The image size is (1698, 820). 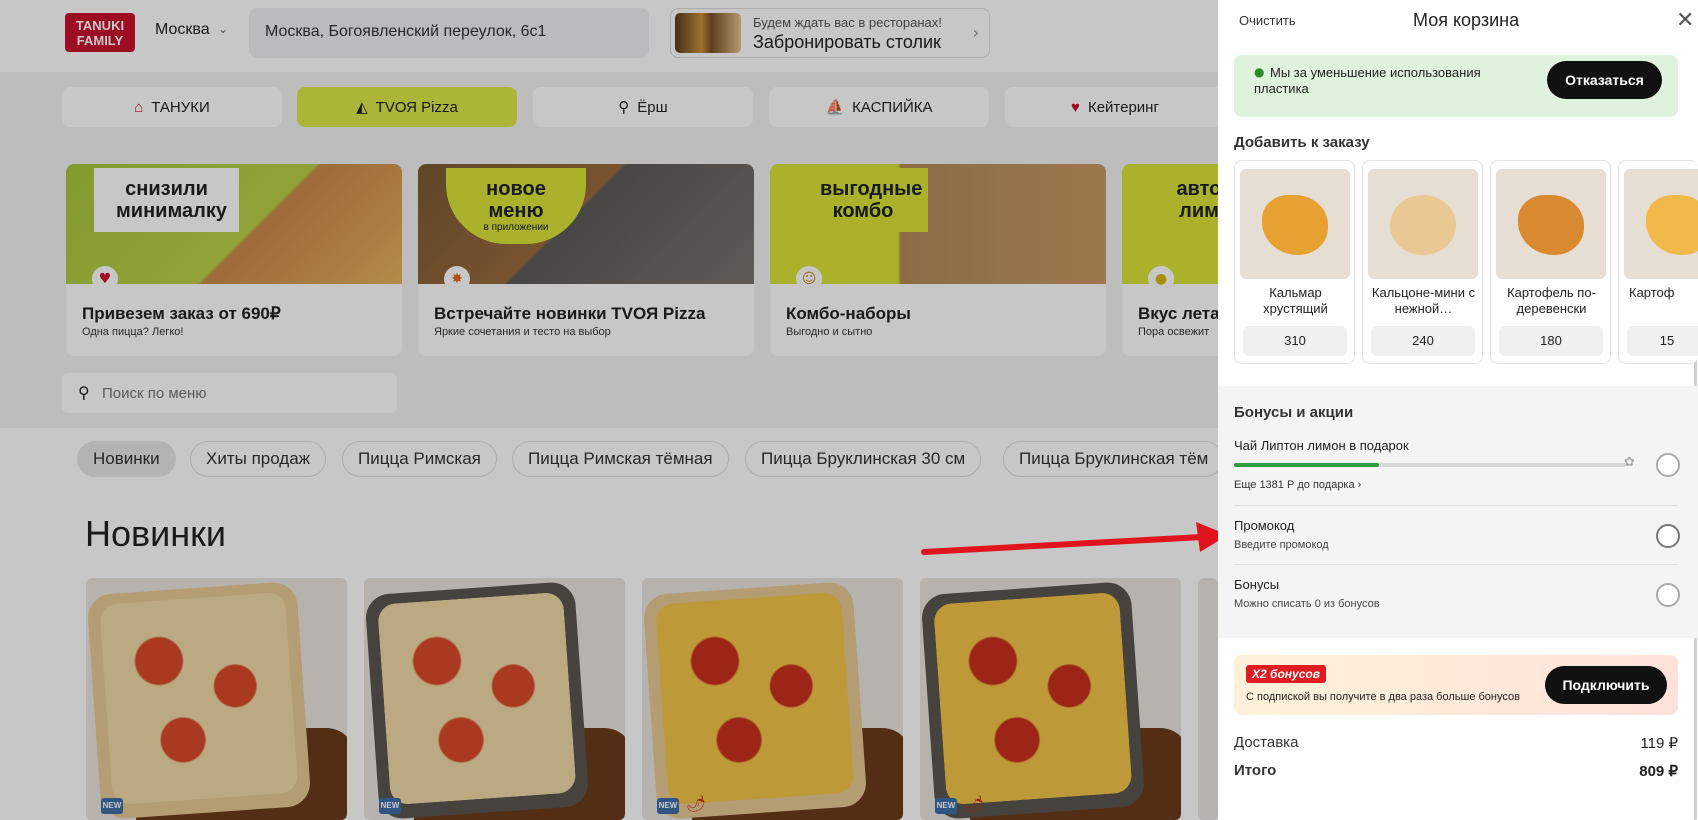 What do you see at coordinates (1264, 525) in the screenshot?
I see `promo-code-label: Промокод` at bounding box center [1264, 525].